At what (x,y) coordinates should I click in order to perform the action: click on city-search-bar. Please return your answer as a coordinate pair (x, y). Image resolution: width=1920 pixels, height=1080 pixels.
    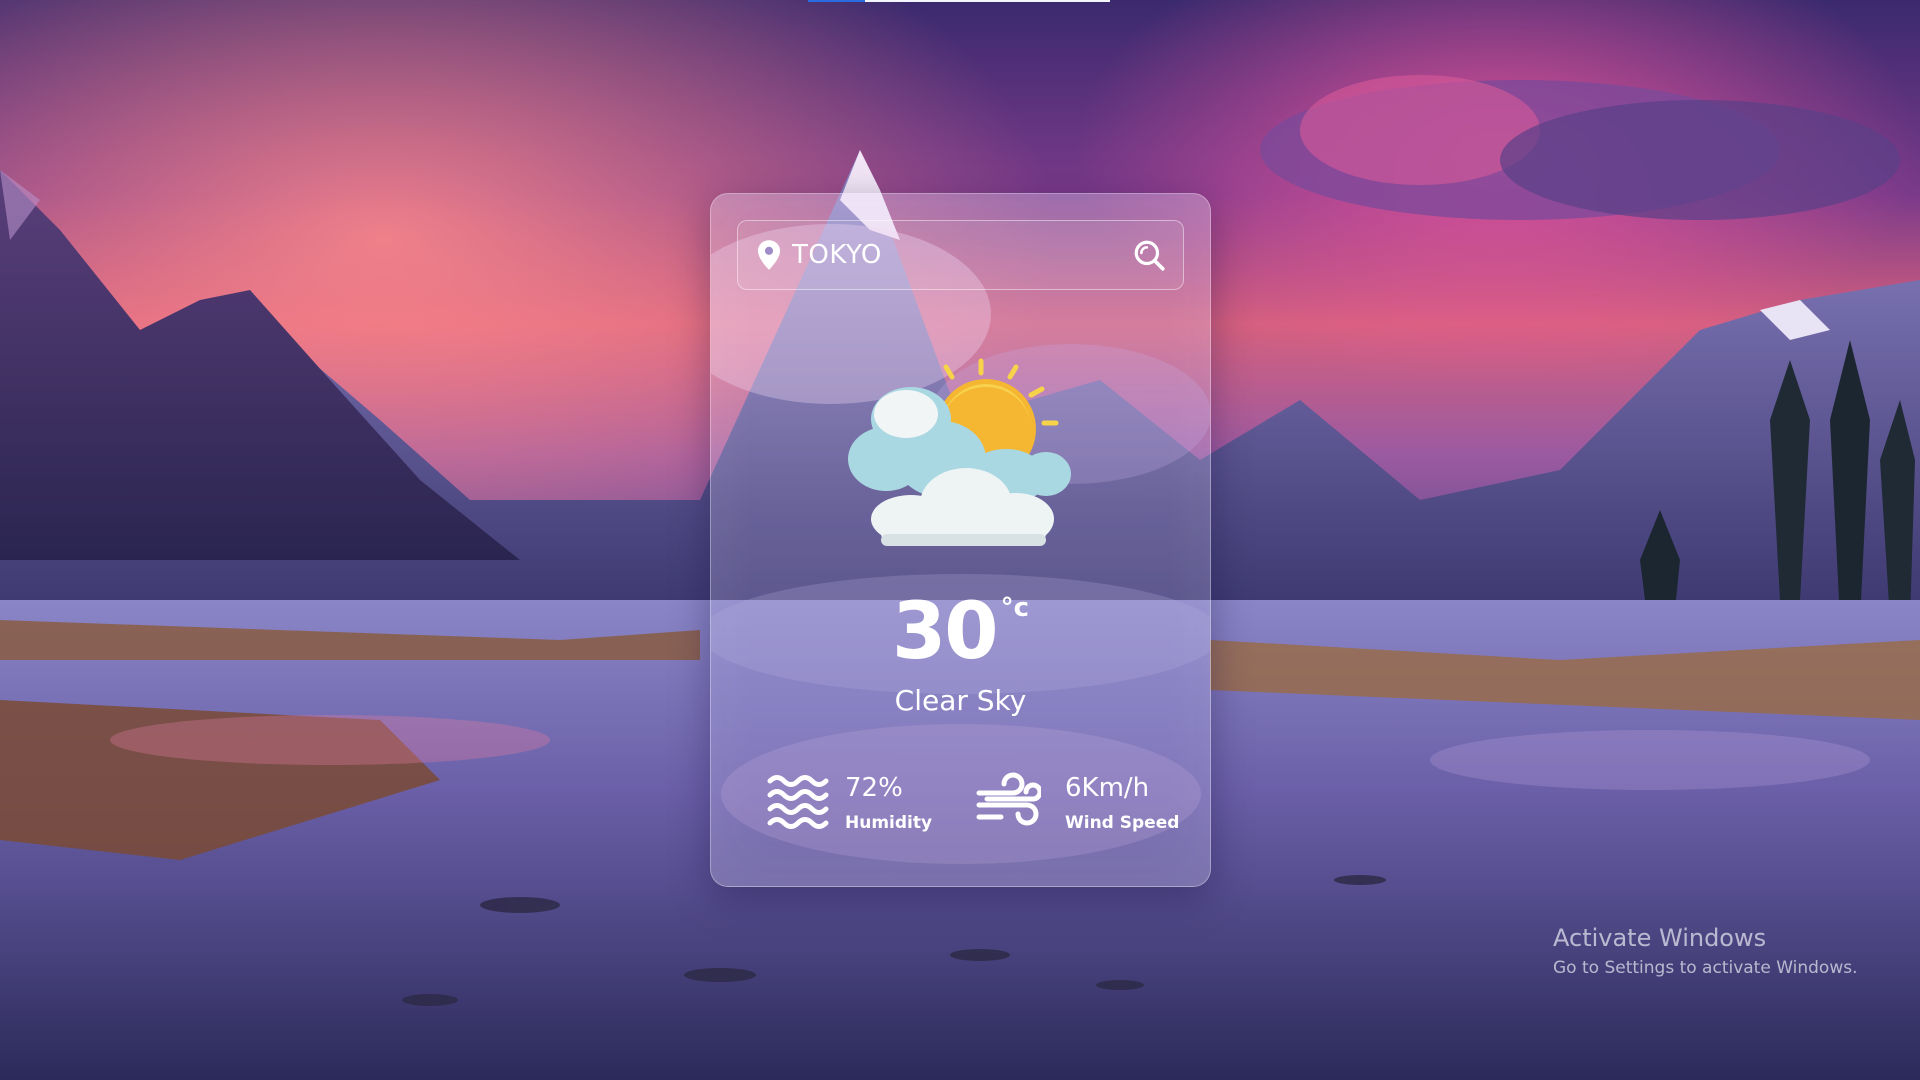
    Looking at the image, I should click on (960, 255).